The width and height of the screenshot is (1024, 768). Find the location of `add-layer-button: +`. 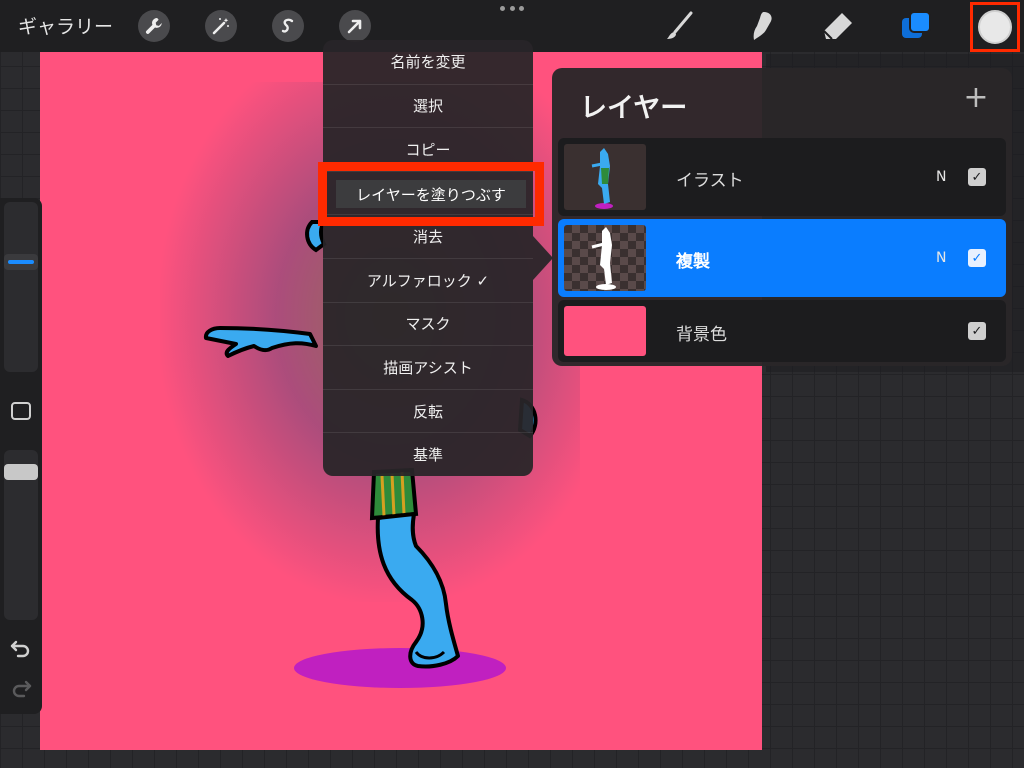

add-layer-button: + is located at coordinates (976, 98).